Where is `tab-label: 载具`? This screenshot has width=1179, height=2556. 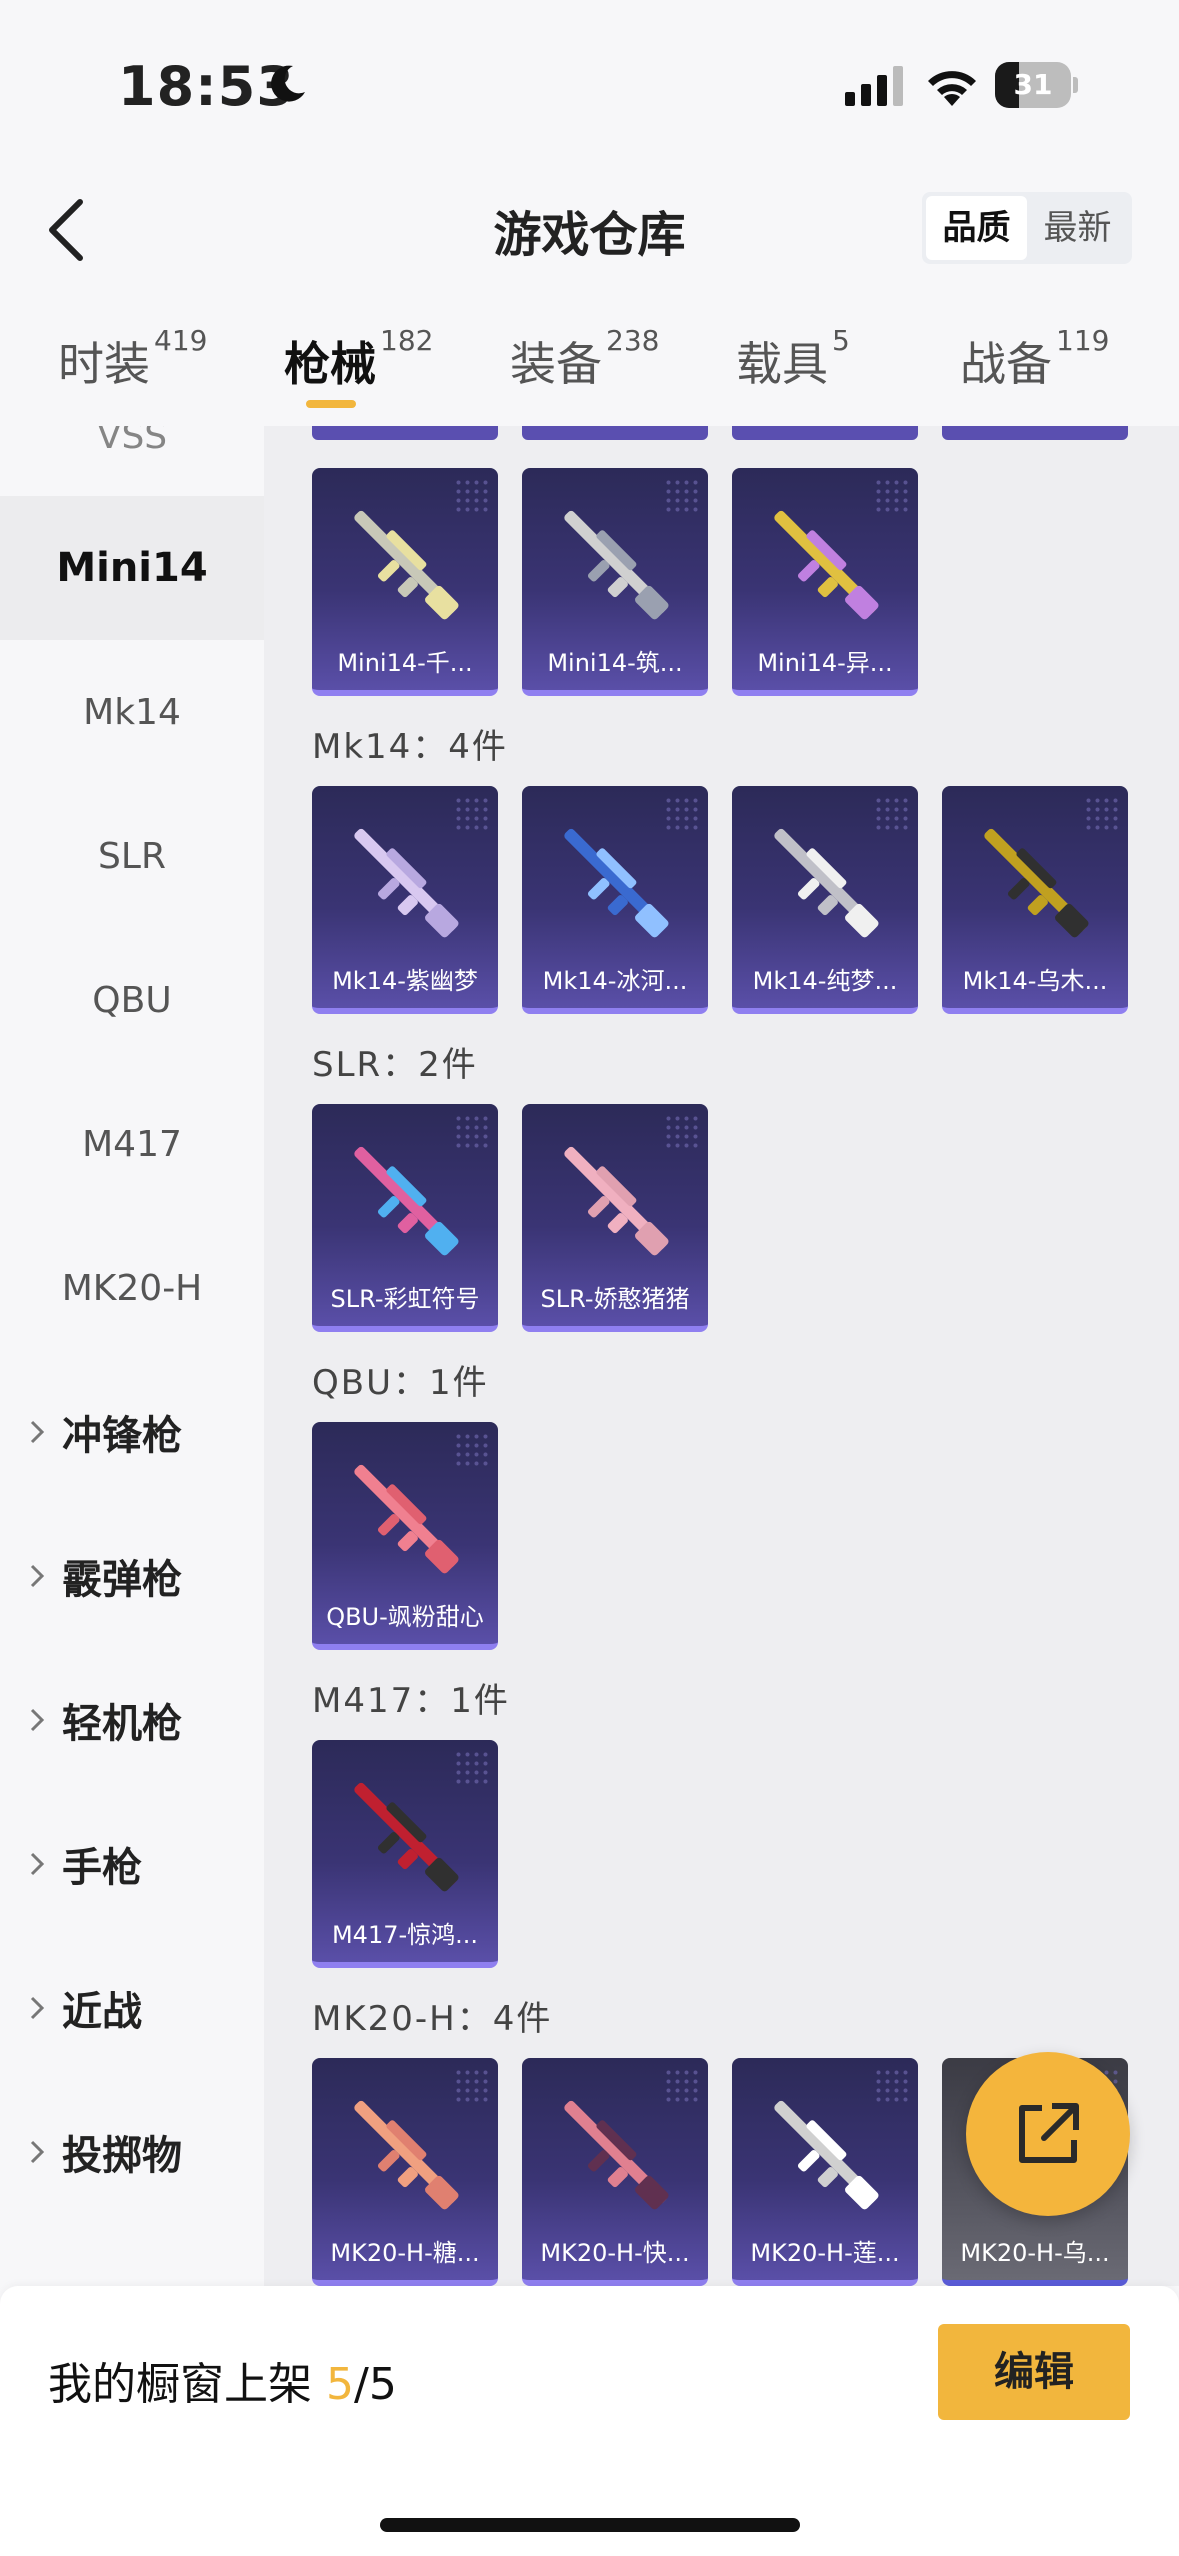
tab-label: 载具 is located at coordinates (782, 364).